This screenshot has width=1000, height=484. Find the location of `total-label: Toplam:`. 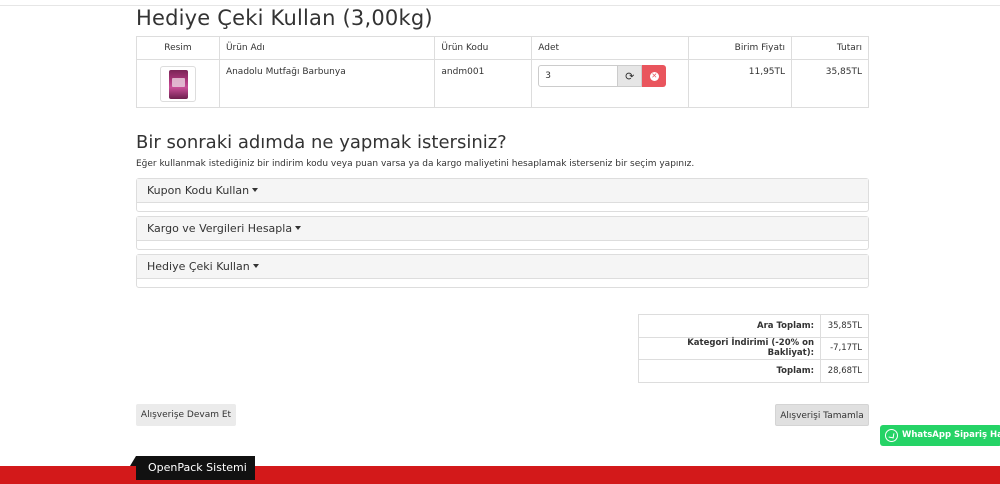

total-label: Toplam: is located at coordinates (729, 371).